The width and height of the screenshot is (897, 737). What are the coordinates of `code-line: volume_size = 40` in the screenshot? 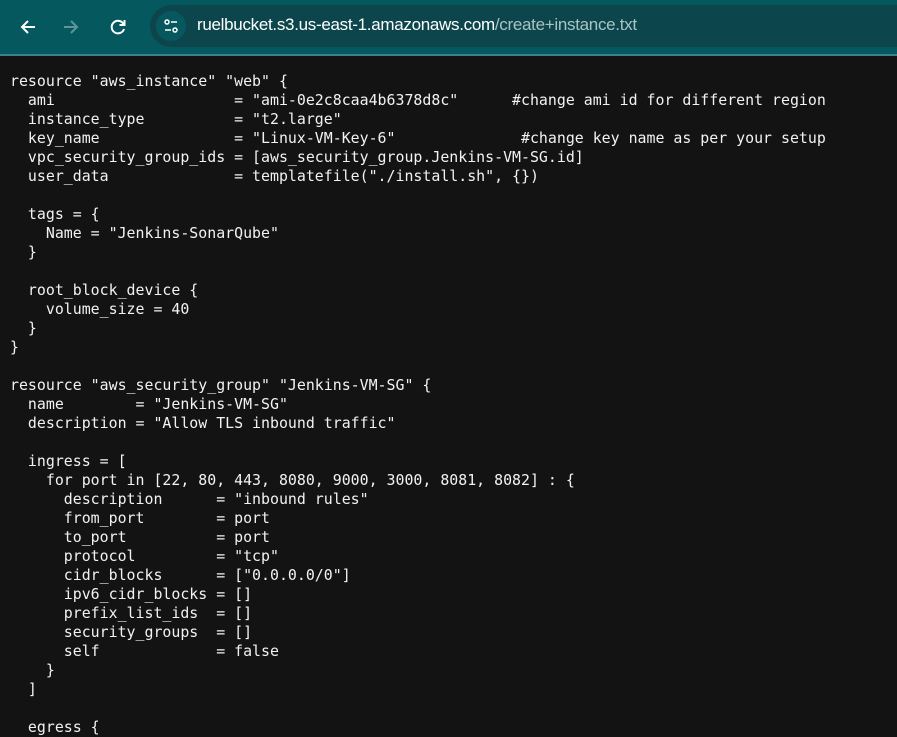 It's located at (100, 309).